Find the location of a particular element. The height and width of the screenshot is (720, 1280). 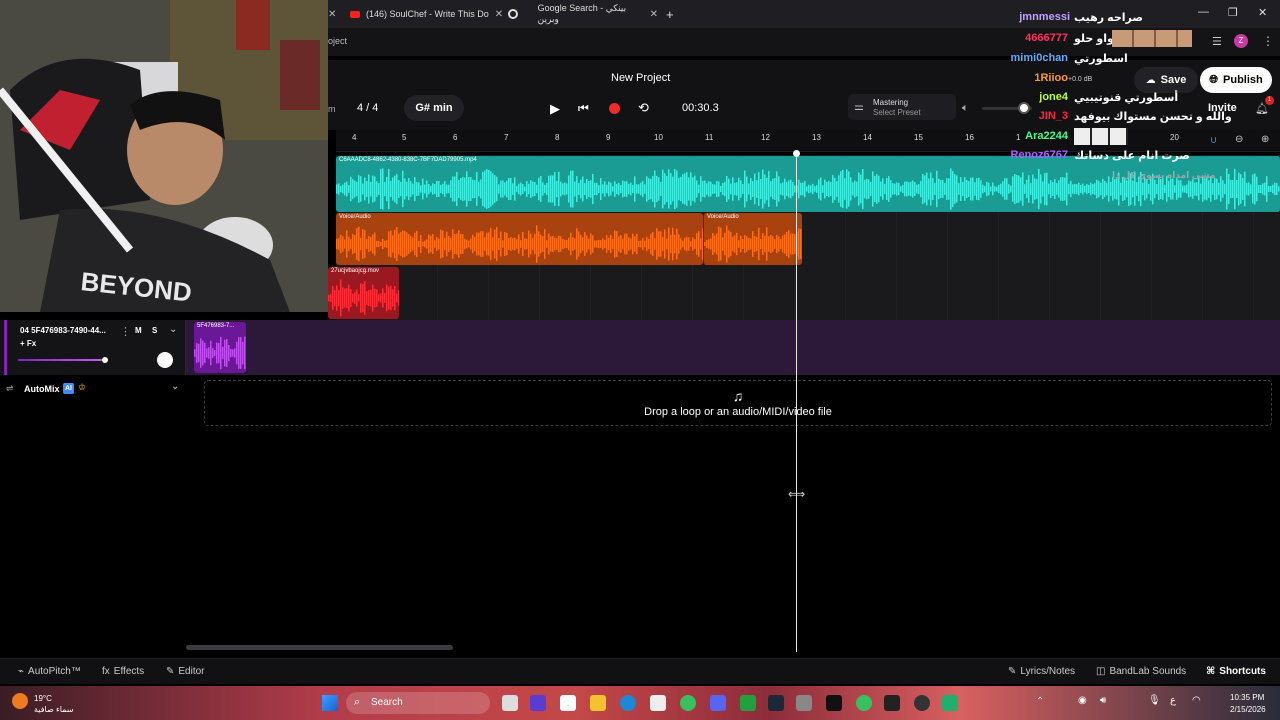

steam-icon is located at coordinates (776, 703).